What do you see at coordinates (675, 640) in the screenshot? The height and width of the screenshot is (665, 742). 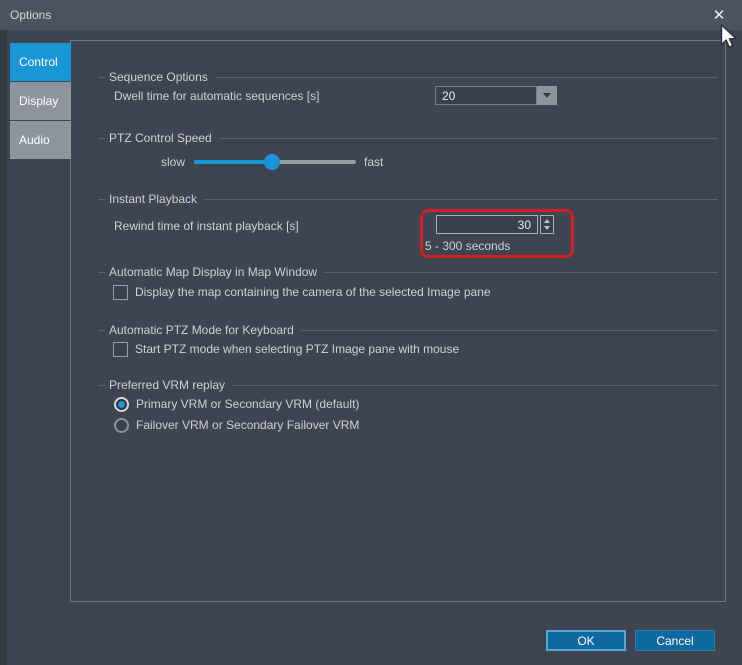 I see `cancel-button: Cancel` at bounding box center [675, 640].